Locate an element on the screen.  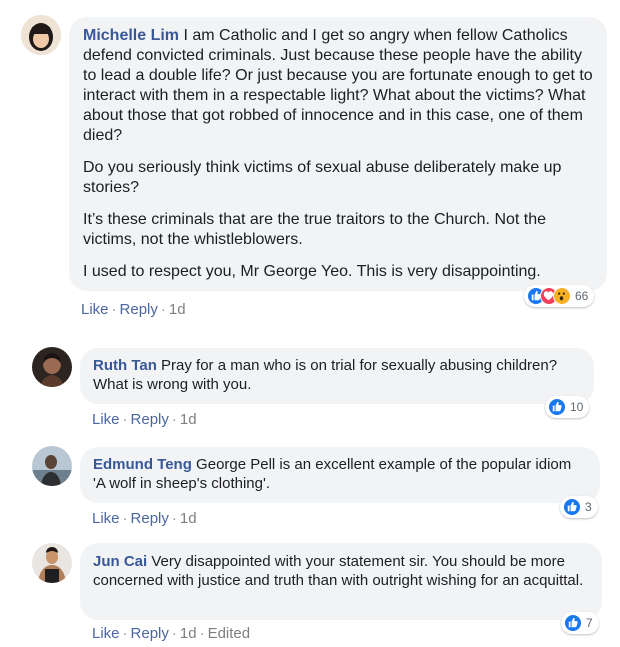
reaction-count: 3 is located at coordinates (588, 507).